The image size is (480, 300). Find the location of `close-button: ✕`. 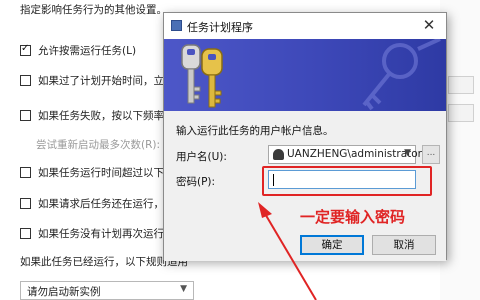

close-button: ✕ is located at coordinates (429, 25).